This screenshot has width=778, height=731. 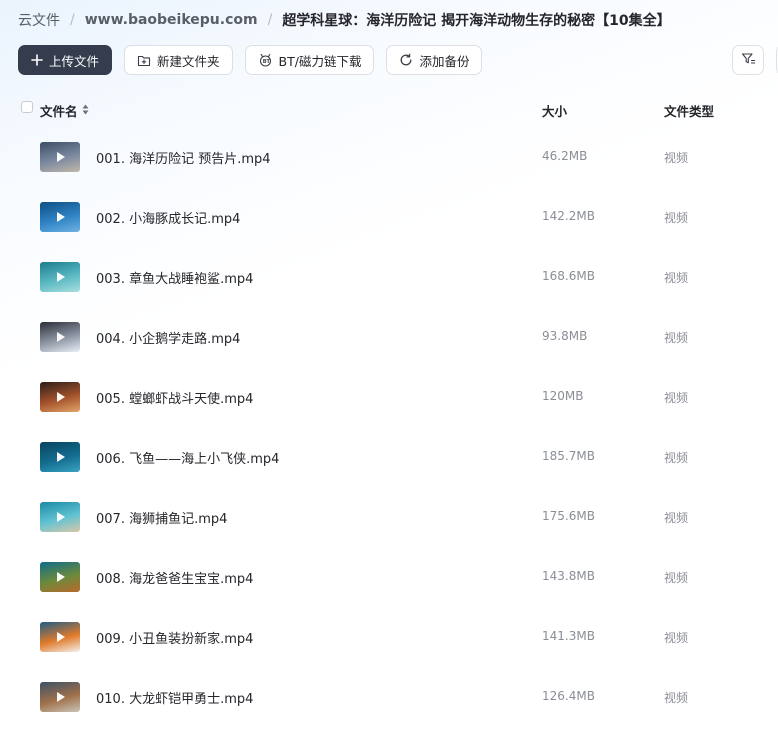 What do you see at coordinates (161, 517) in the screenshot?
I see `file-name: 007. 海狮捕鱼记.mp4` at bounding box center [161, 517].